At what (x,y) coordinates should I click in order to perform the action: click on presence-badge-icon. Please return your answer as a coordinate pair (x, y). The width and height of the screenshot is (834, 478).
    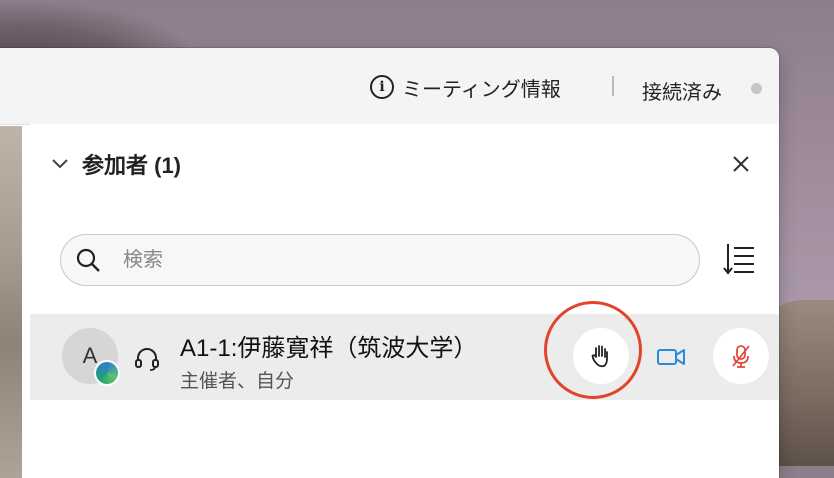
    Looking at the image, I should click on (107, 373).